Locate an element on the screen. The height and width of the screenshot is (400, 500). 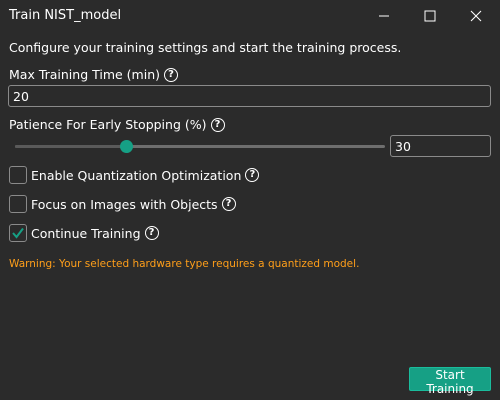
start-training-button: Start Training is located at coordinates (450, 381).